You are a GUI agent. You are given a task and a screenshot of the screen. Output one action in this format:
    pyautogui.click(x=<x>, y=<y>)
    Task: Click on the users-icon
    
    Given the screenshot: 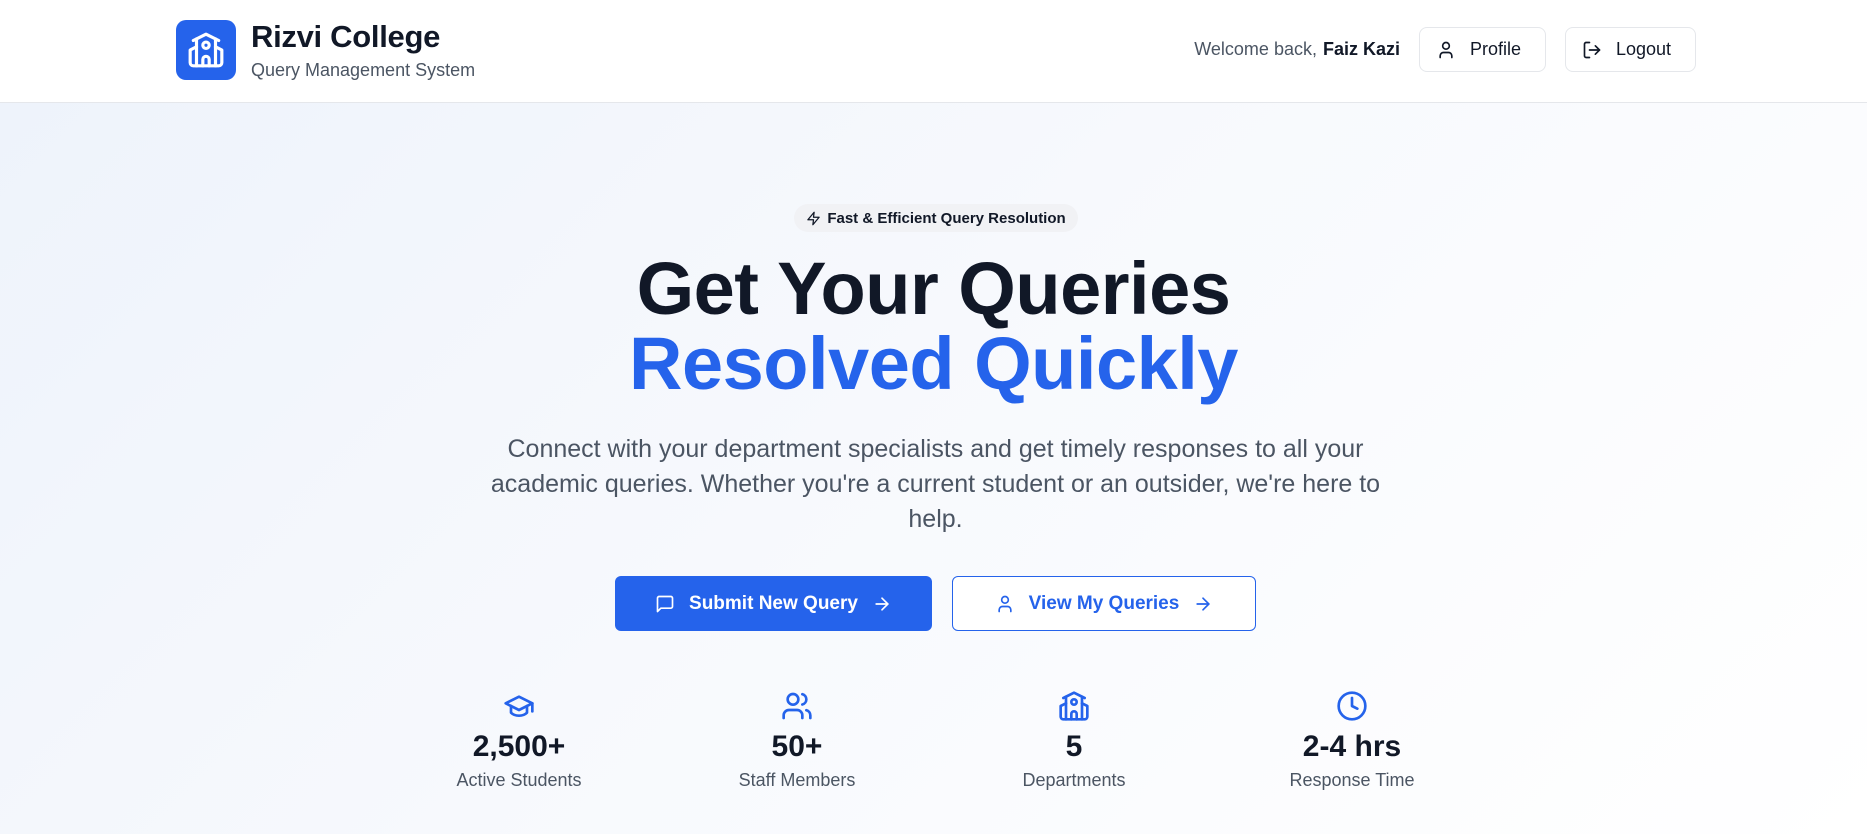 What is the action you would take?
    pyautogui.click(x=797, y=706)
    